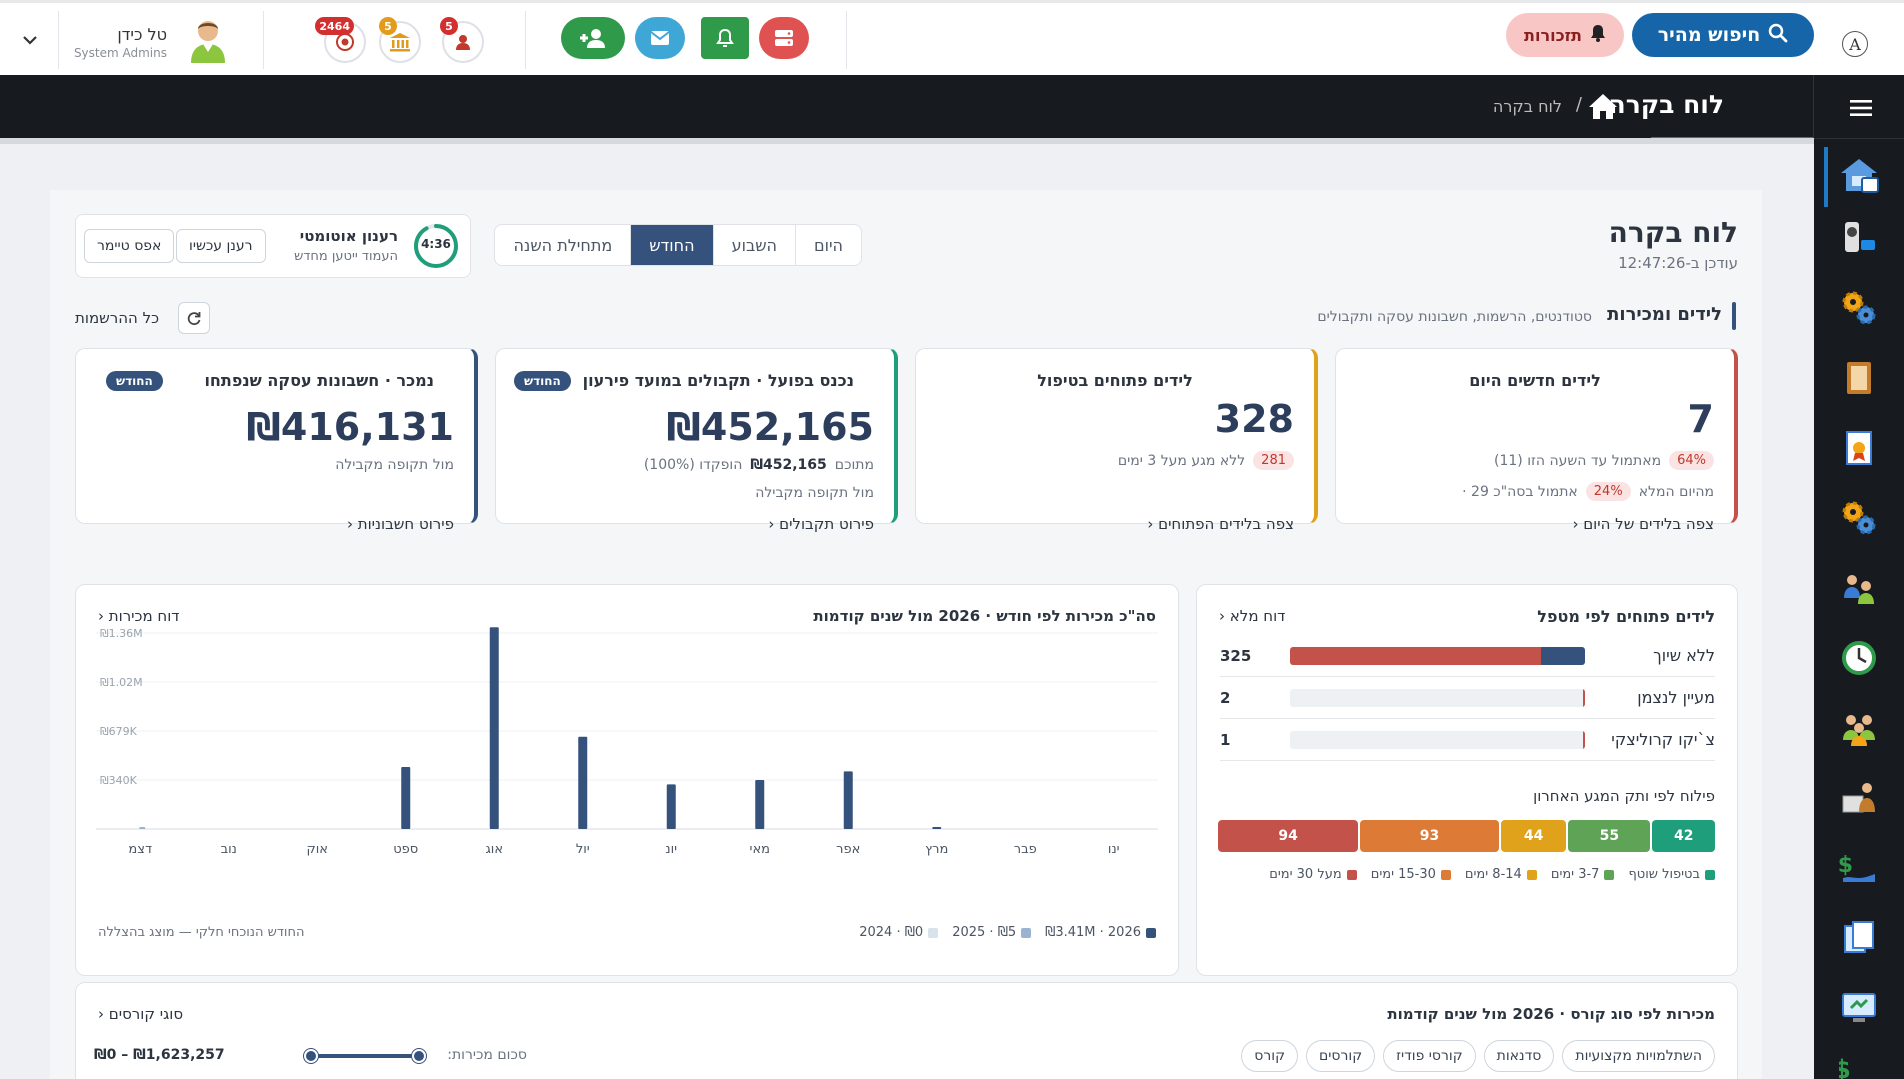  I want to click on handler-name: צ`יקו קרוליצקי, so click(1663, 739).